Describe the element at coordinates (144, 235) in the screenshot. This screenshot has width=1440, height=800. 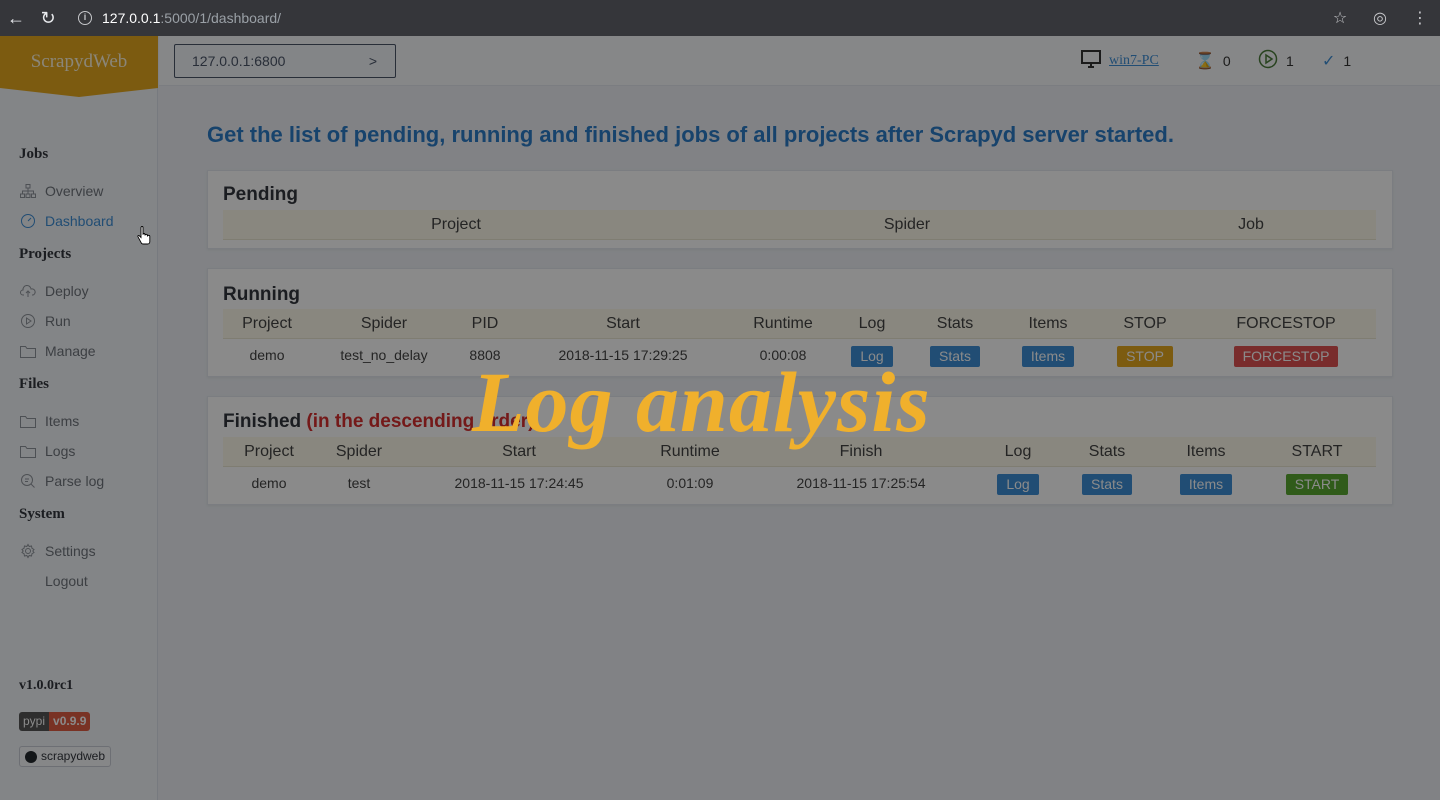
I see `hand-cursor-icon` at that location.